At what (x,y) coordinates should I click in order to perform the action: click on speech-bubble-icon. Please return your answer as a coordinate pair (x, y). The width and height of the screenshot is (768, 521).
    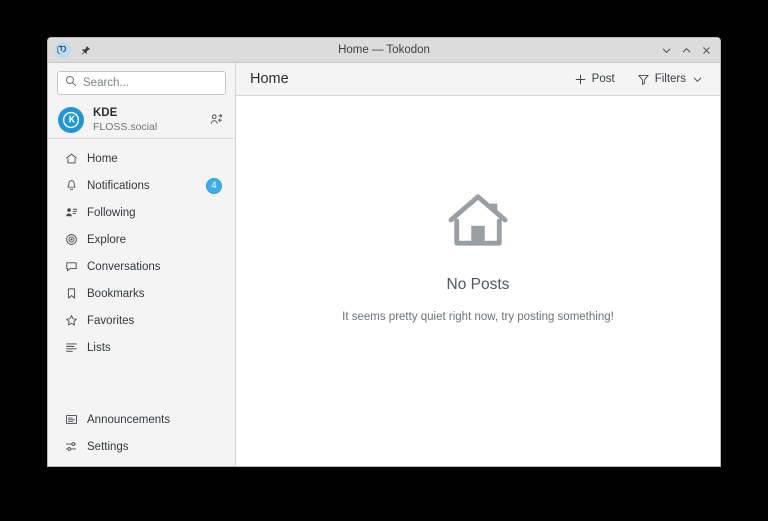
    Looking at the image, I should click on (71, 267).